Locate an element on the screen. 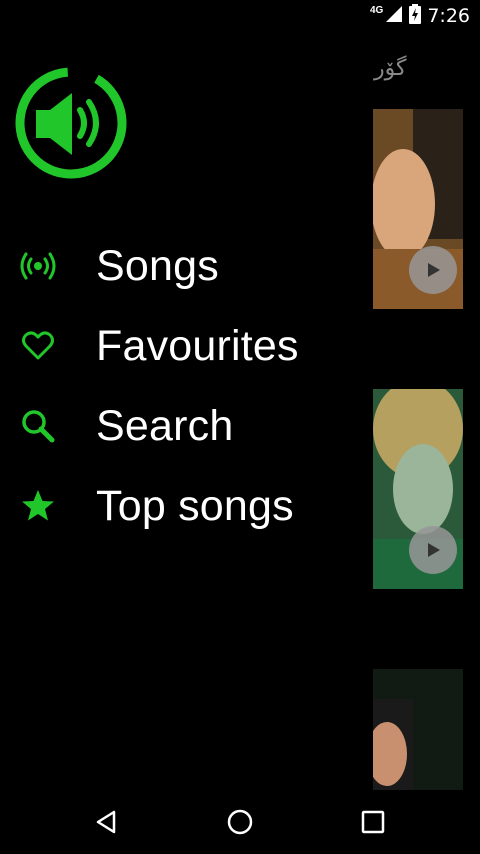 This screenshot has width=480, height=854. menu-item-favourites: Favourites is located at coordinates (179, 346).